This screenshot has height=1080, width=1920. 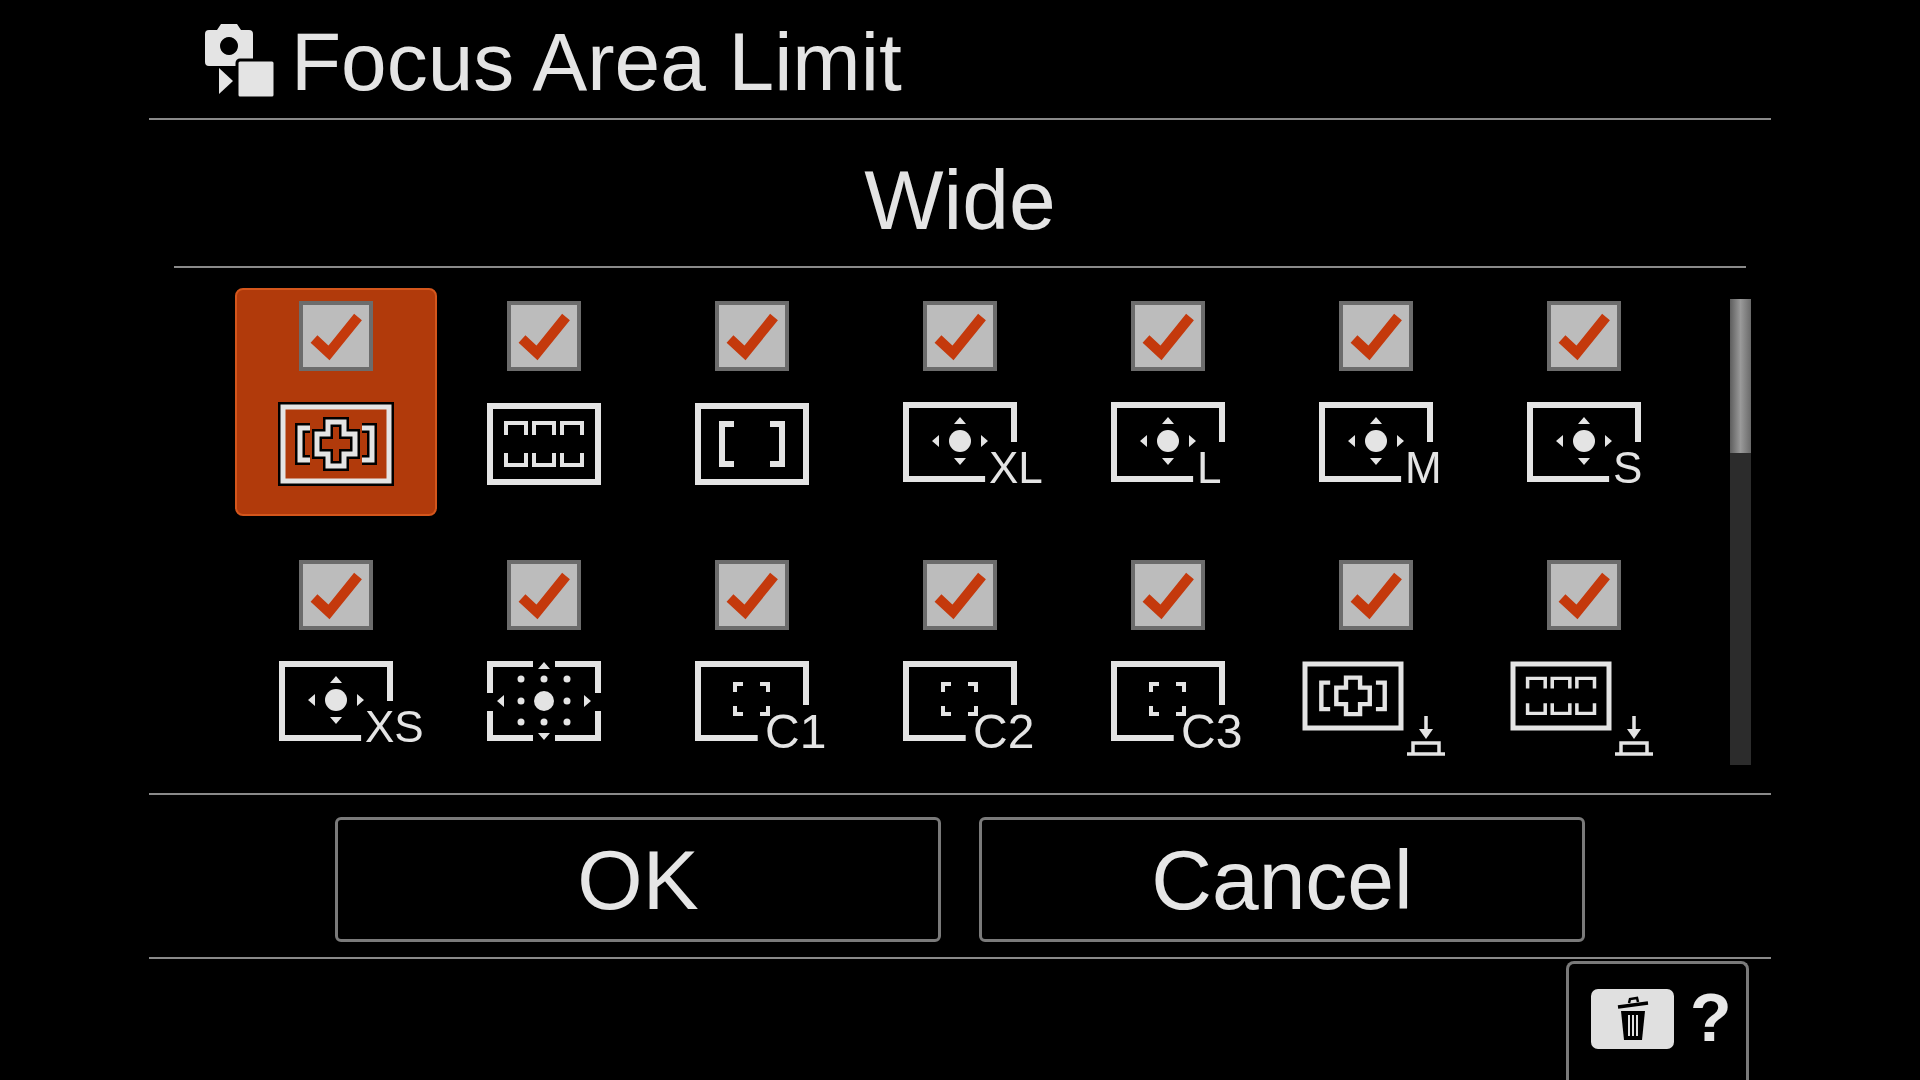 What do you see at coordinates (544, 444) in the screenshot?
I see `focus-zone-icon` at bounding box center [544, 444].